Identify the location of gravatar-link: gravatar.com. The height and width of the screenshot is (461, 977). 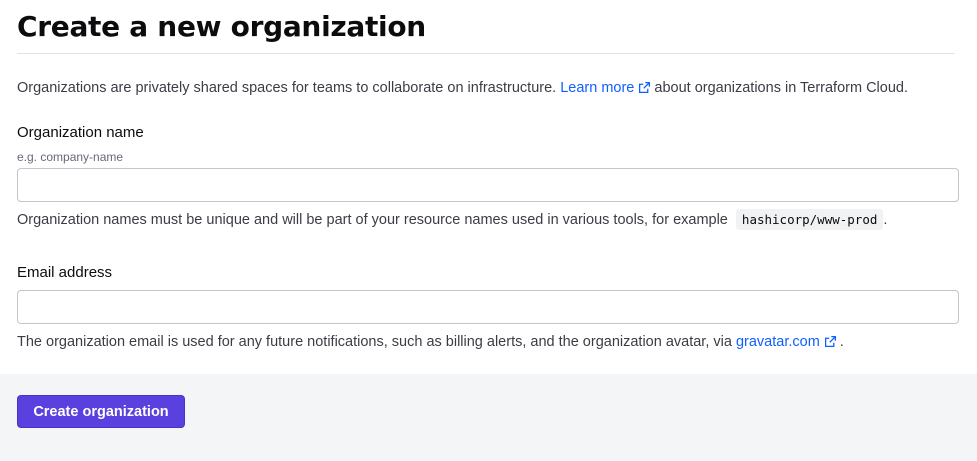
(788, 342).